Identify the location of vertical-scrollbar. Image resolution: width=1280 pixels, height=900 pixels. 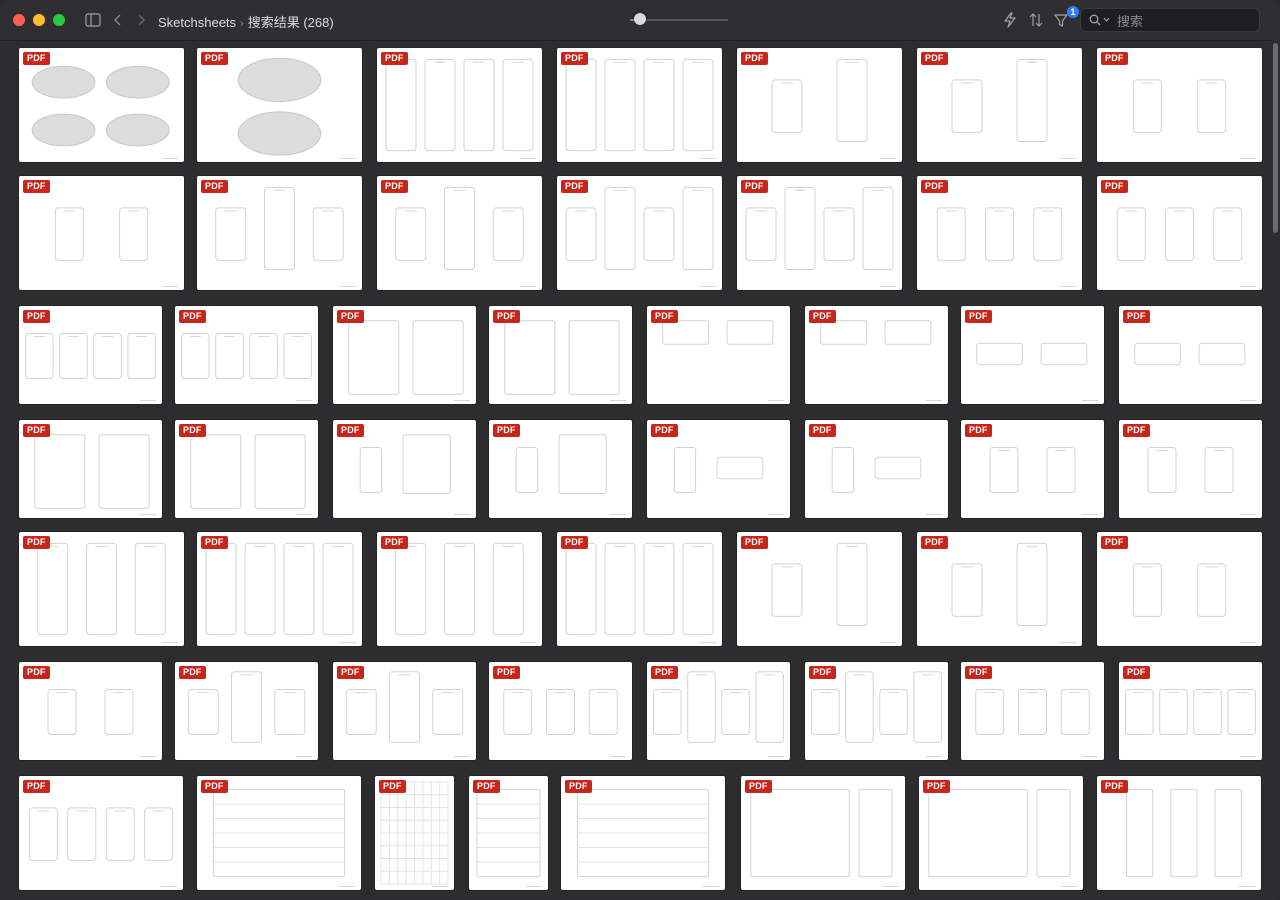
(1276, 470).